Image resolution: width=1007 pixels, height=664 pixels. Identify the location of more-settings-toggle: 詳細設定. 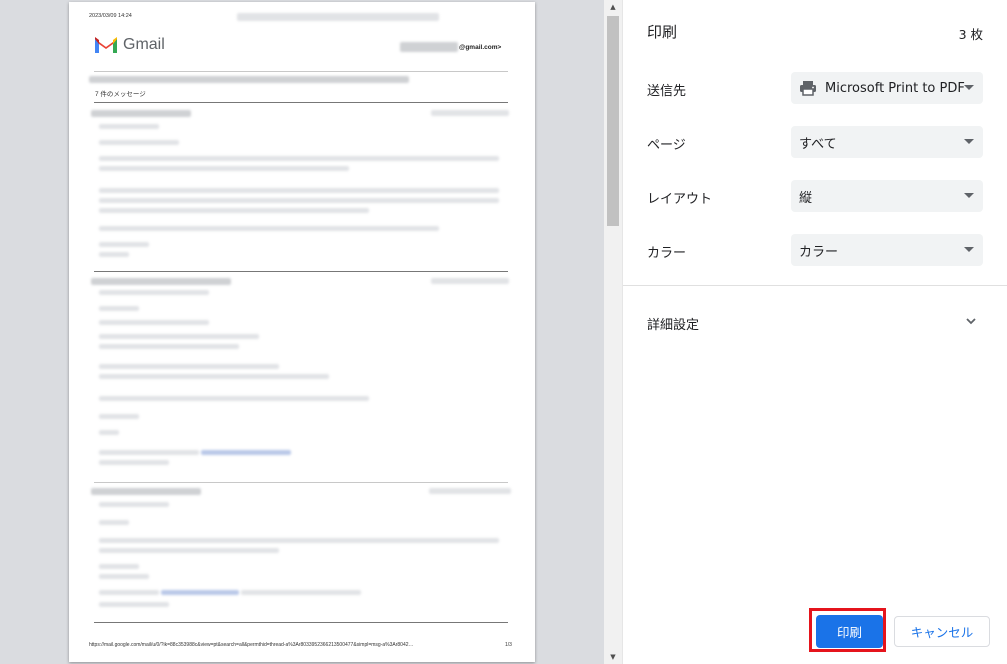
(673, 323).